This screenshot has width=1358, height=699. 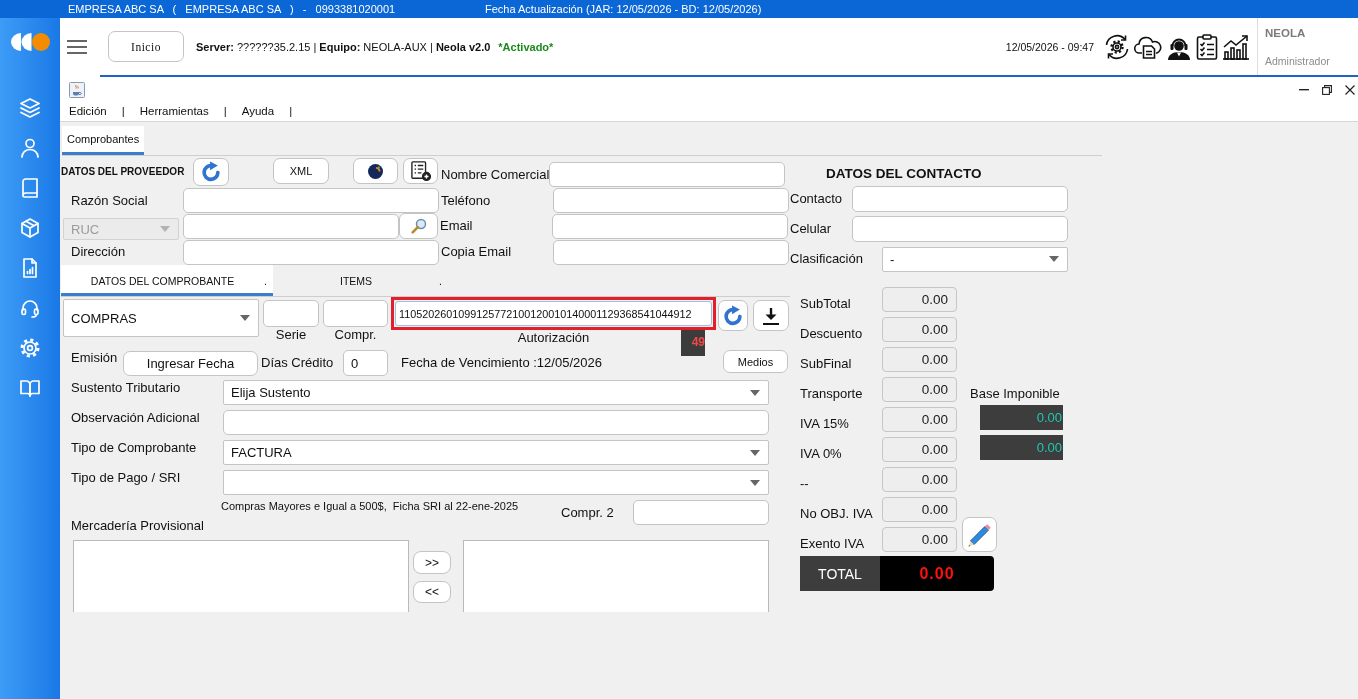 What do you see at coordinates (311, 252) in the screenshot?
I see `address-field` at bounding box center [311, 252].